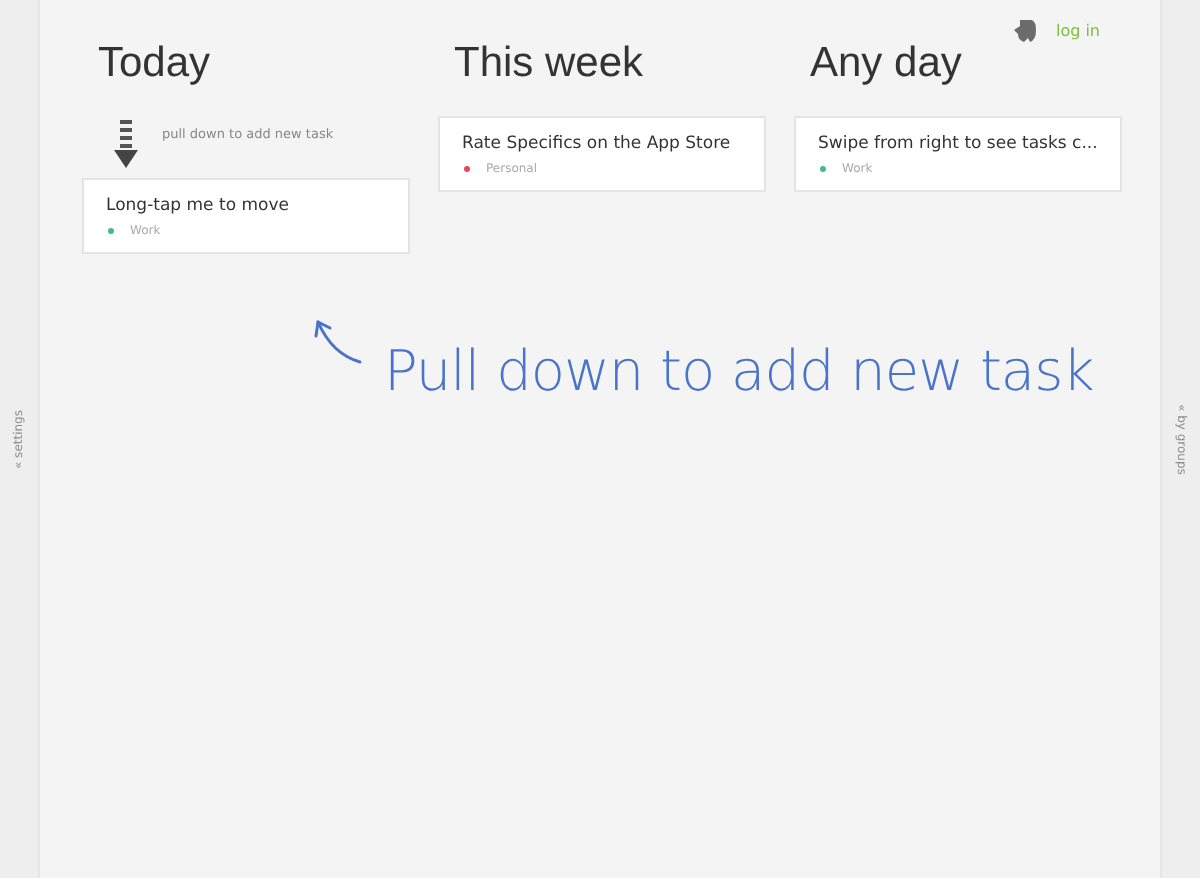 The image size is (1200, 878). I want to click on column-title: Today, so click(154, 65).